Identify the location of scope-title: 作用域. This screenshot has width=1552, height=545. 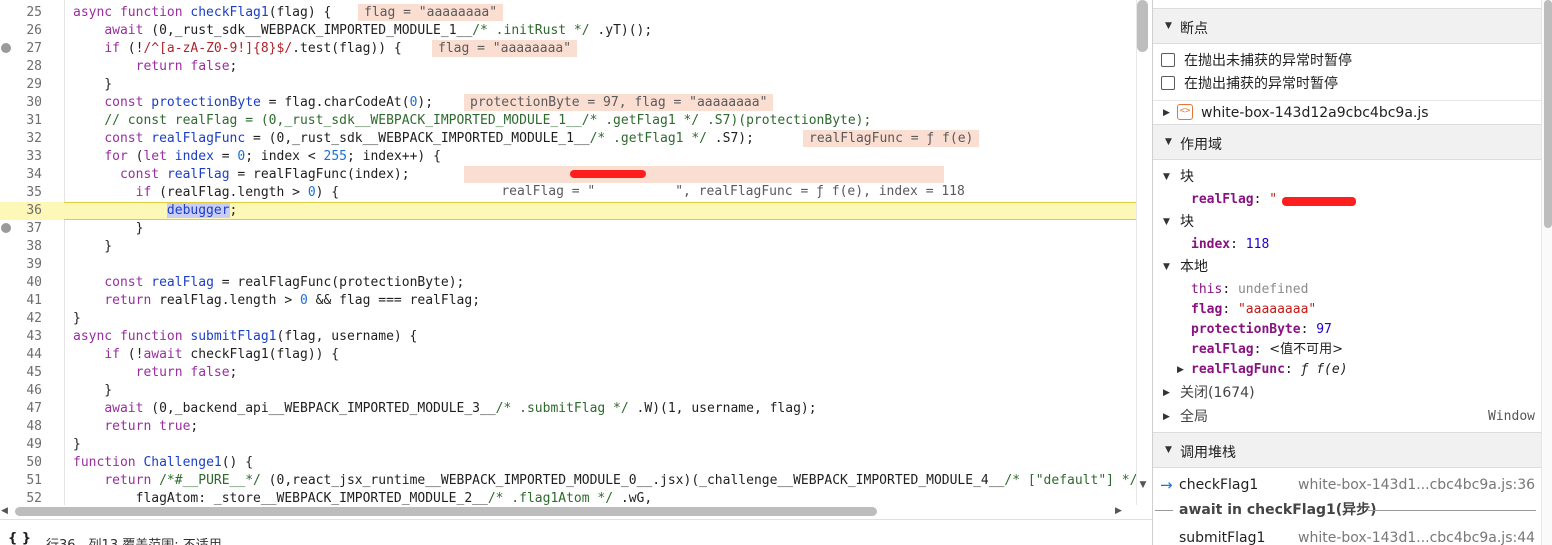
(1201, 145).